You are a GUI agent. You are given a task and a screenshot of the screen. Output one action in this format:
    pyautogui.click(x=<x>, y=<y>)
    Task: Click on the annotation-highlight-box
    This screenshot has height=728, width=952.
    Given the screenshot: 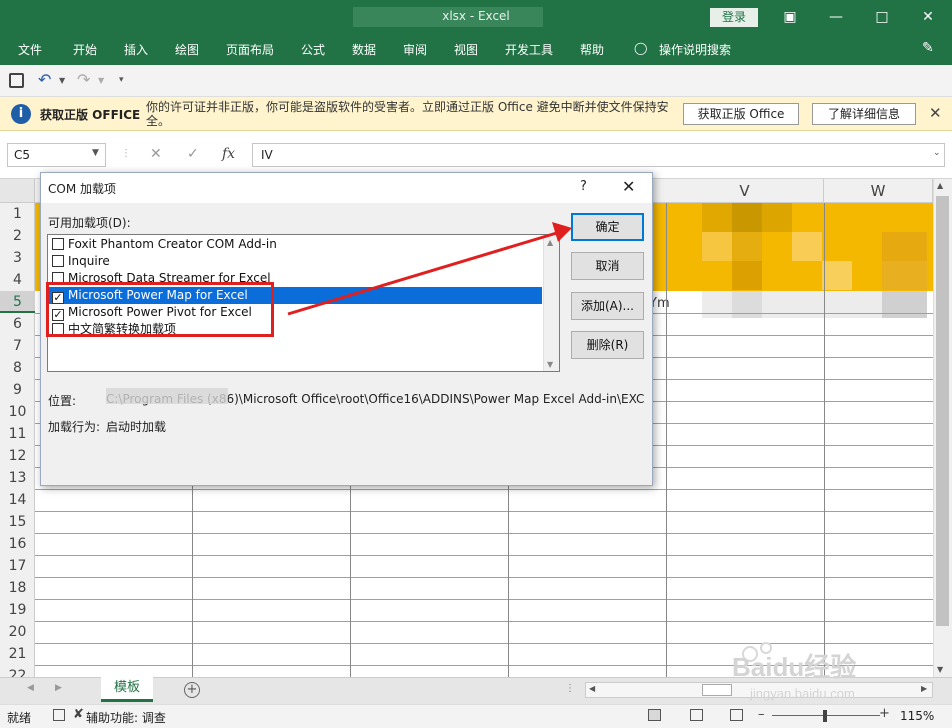 What is the action you would take?
    pyautogui.click(x=160, y=309)
    